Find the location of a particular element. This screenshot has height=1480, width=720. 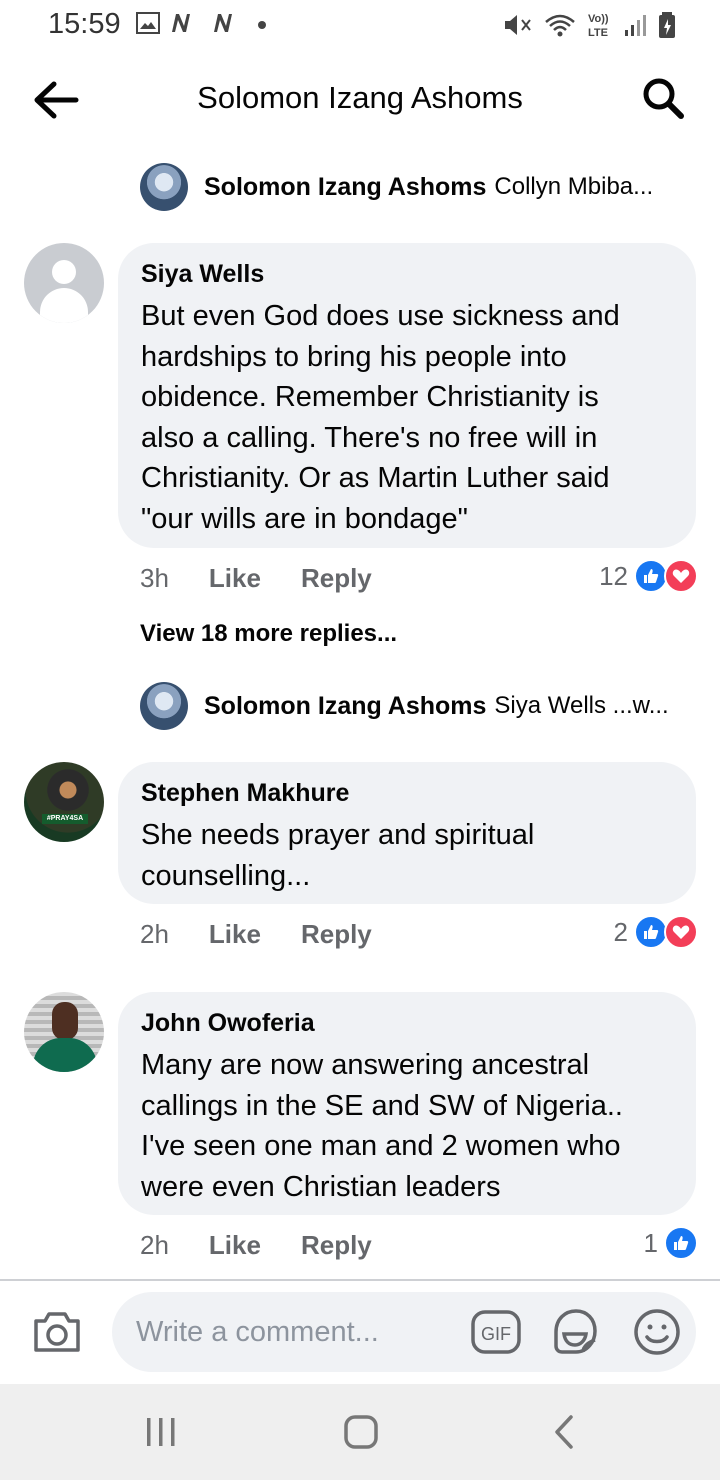

reactions-summary: 2 is located at coordinates (656, 932).